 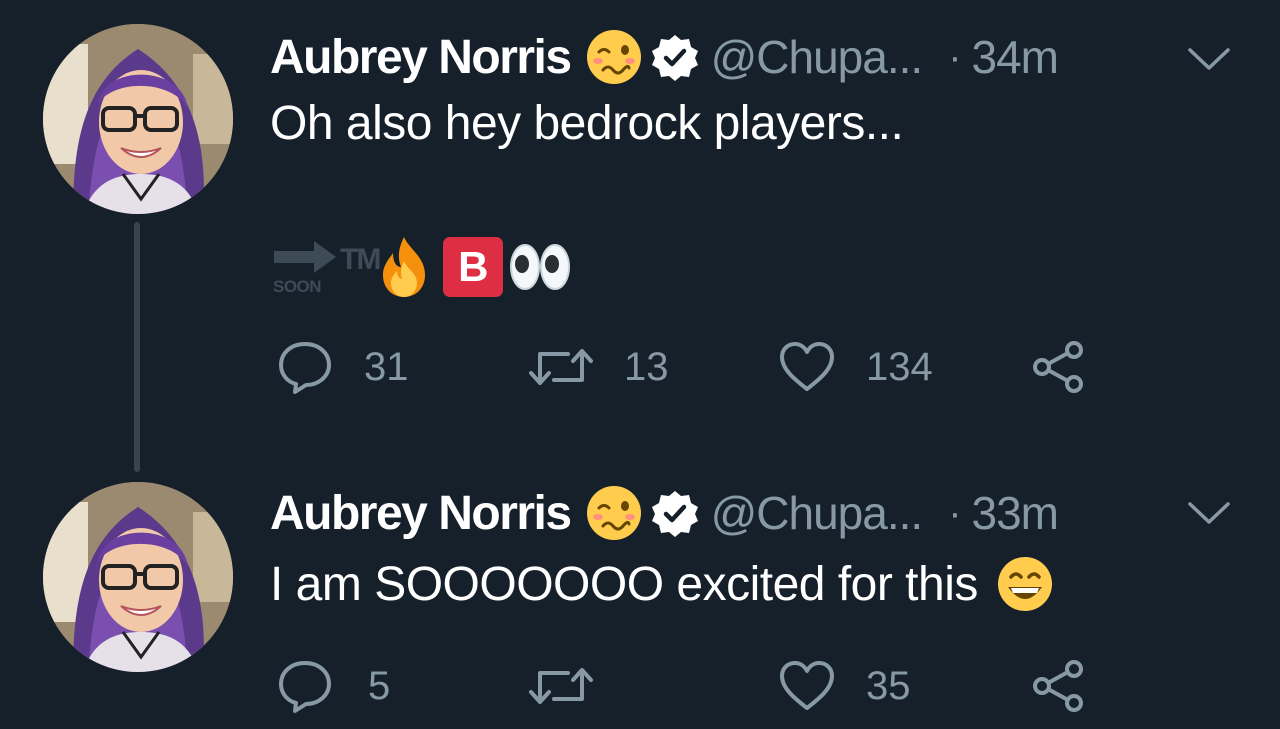 I want to click on tweet-timestamp: 33m, so click(x=1015, y=513).